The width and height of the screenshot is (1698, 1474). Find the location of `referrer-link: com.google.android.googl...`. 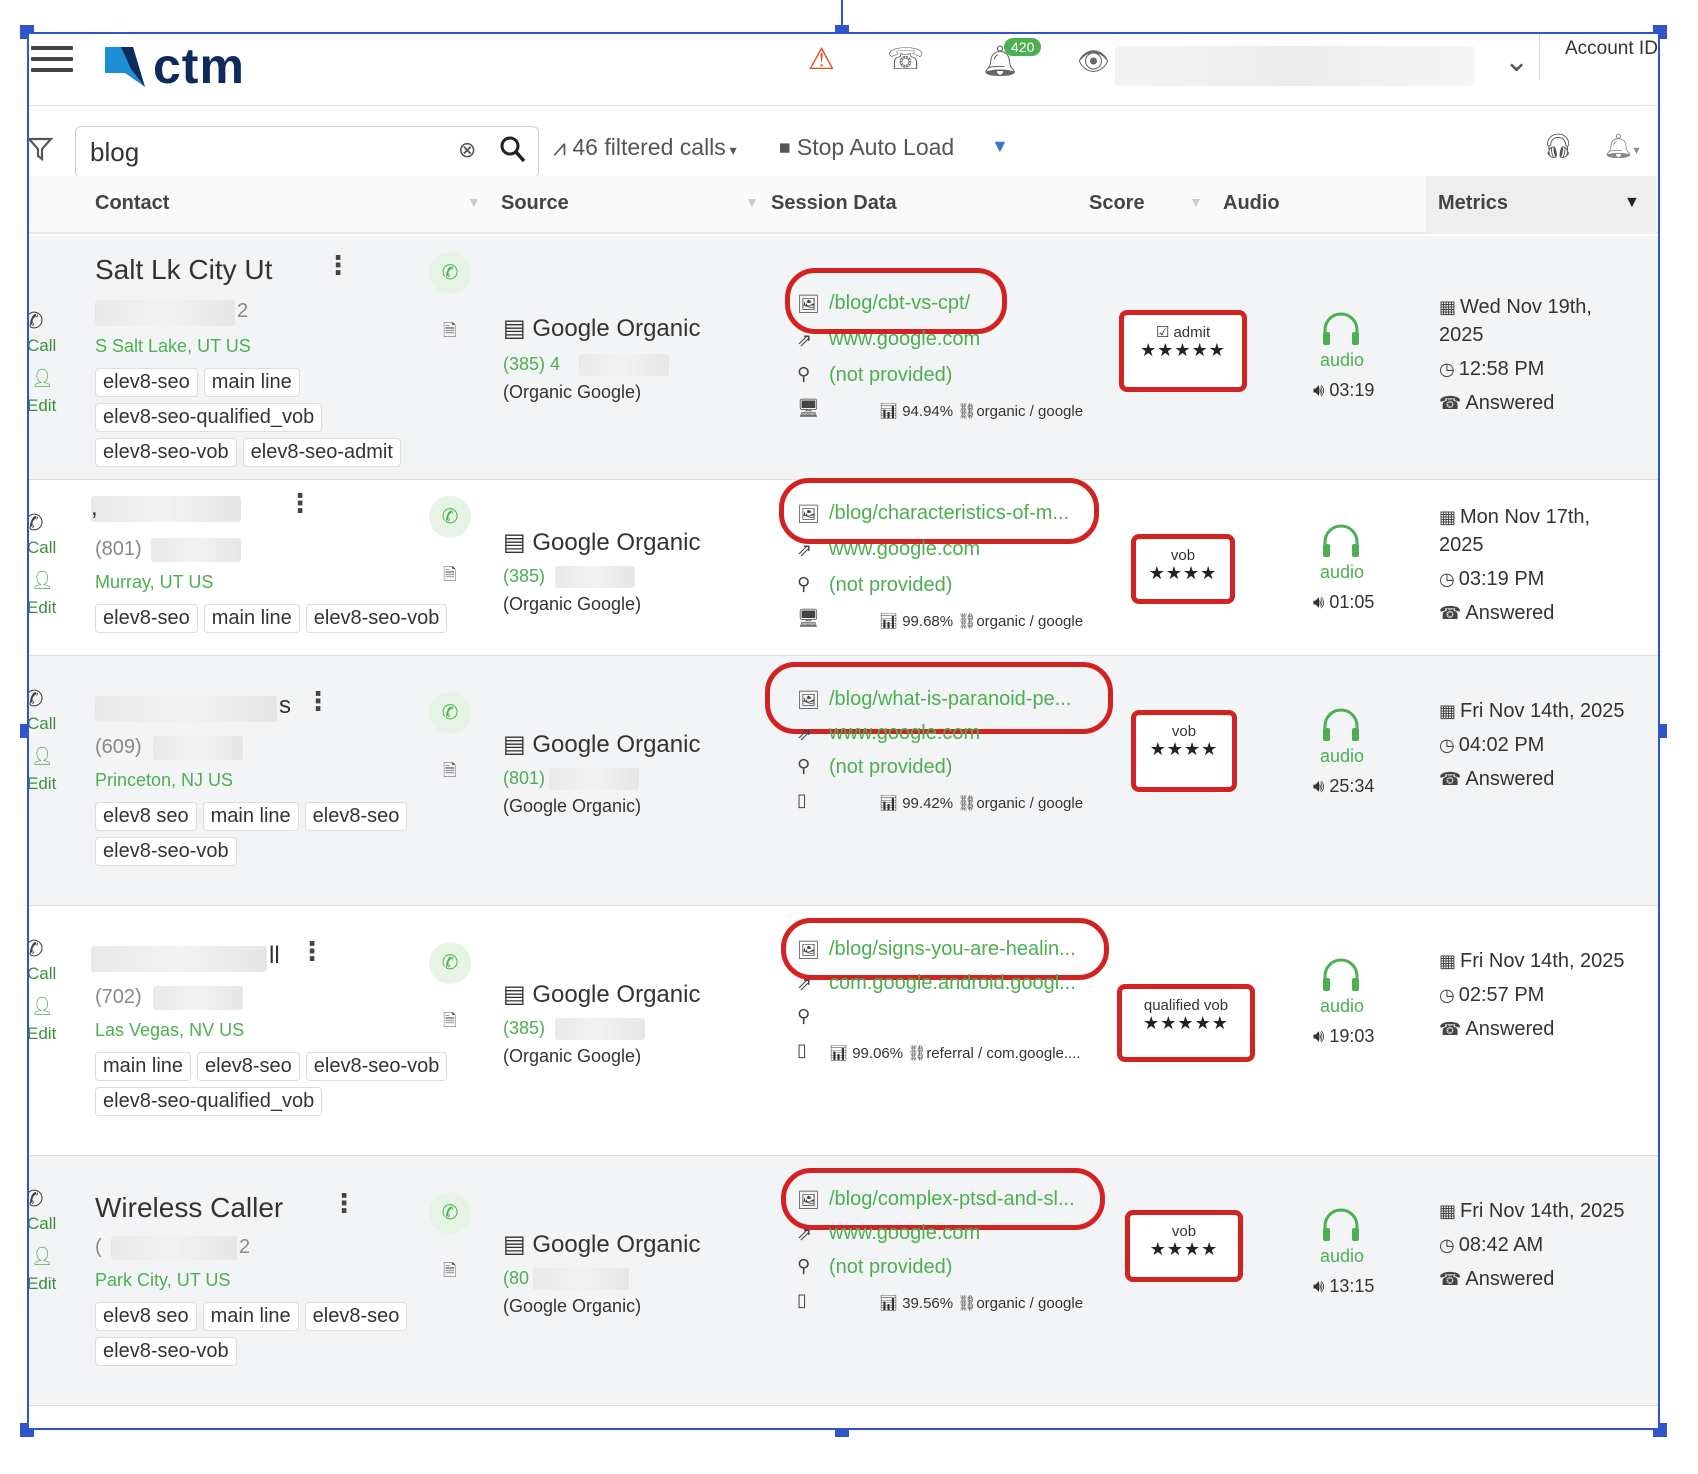

referrer-link: com.google.android.googl... is located at coordinates (952, 983).